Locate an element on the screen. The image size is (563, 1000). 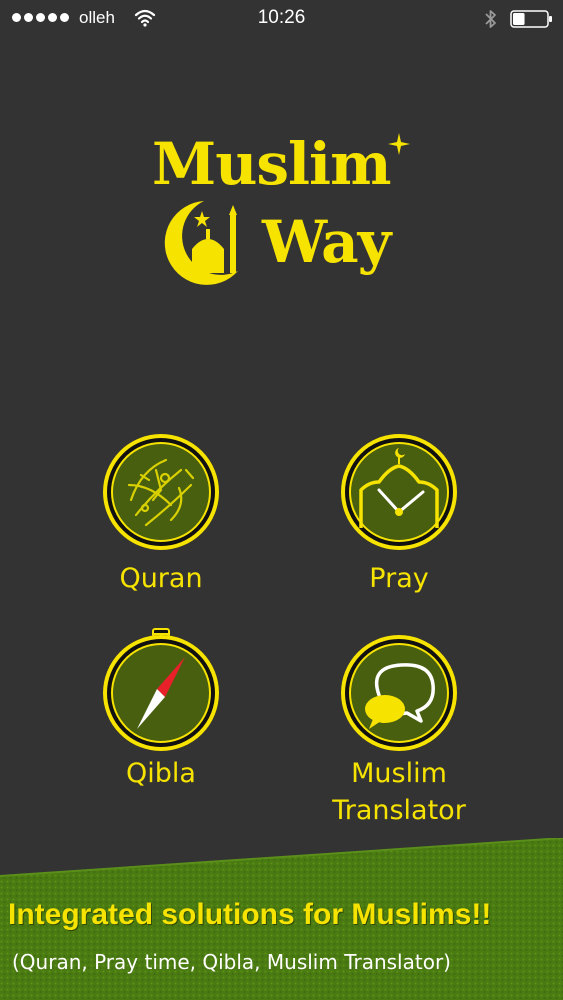
quran-calligraphy-icon is located at coordinates (161, 492).